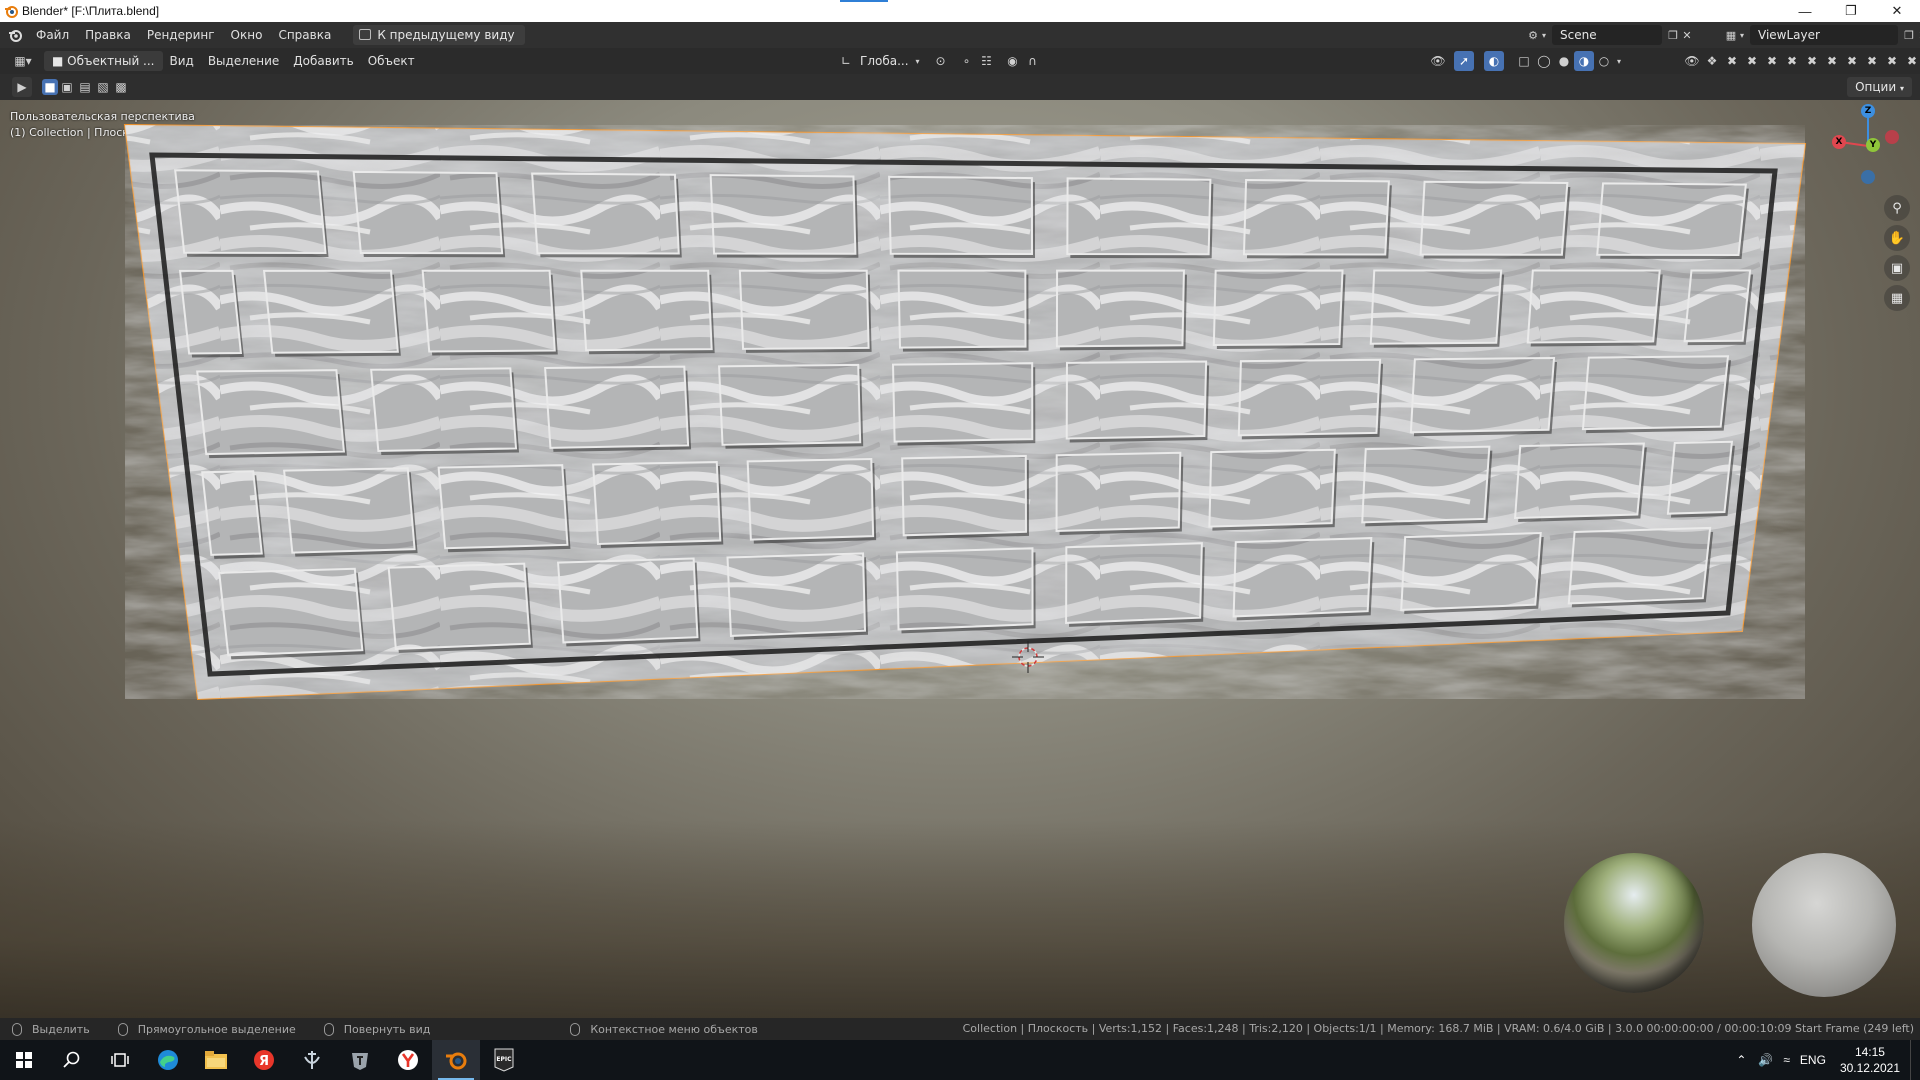  Describe the element at coordinates (1915, 1060) in the screenshot. I see `show-desktop-button` at that location.